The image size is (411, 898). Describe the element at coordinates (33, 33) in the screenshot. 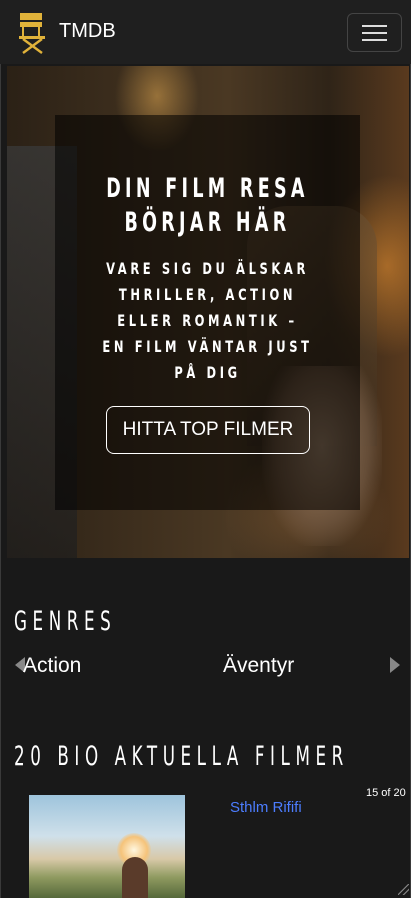

I see `director-chair-icon` at that location.